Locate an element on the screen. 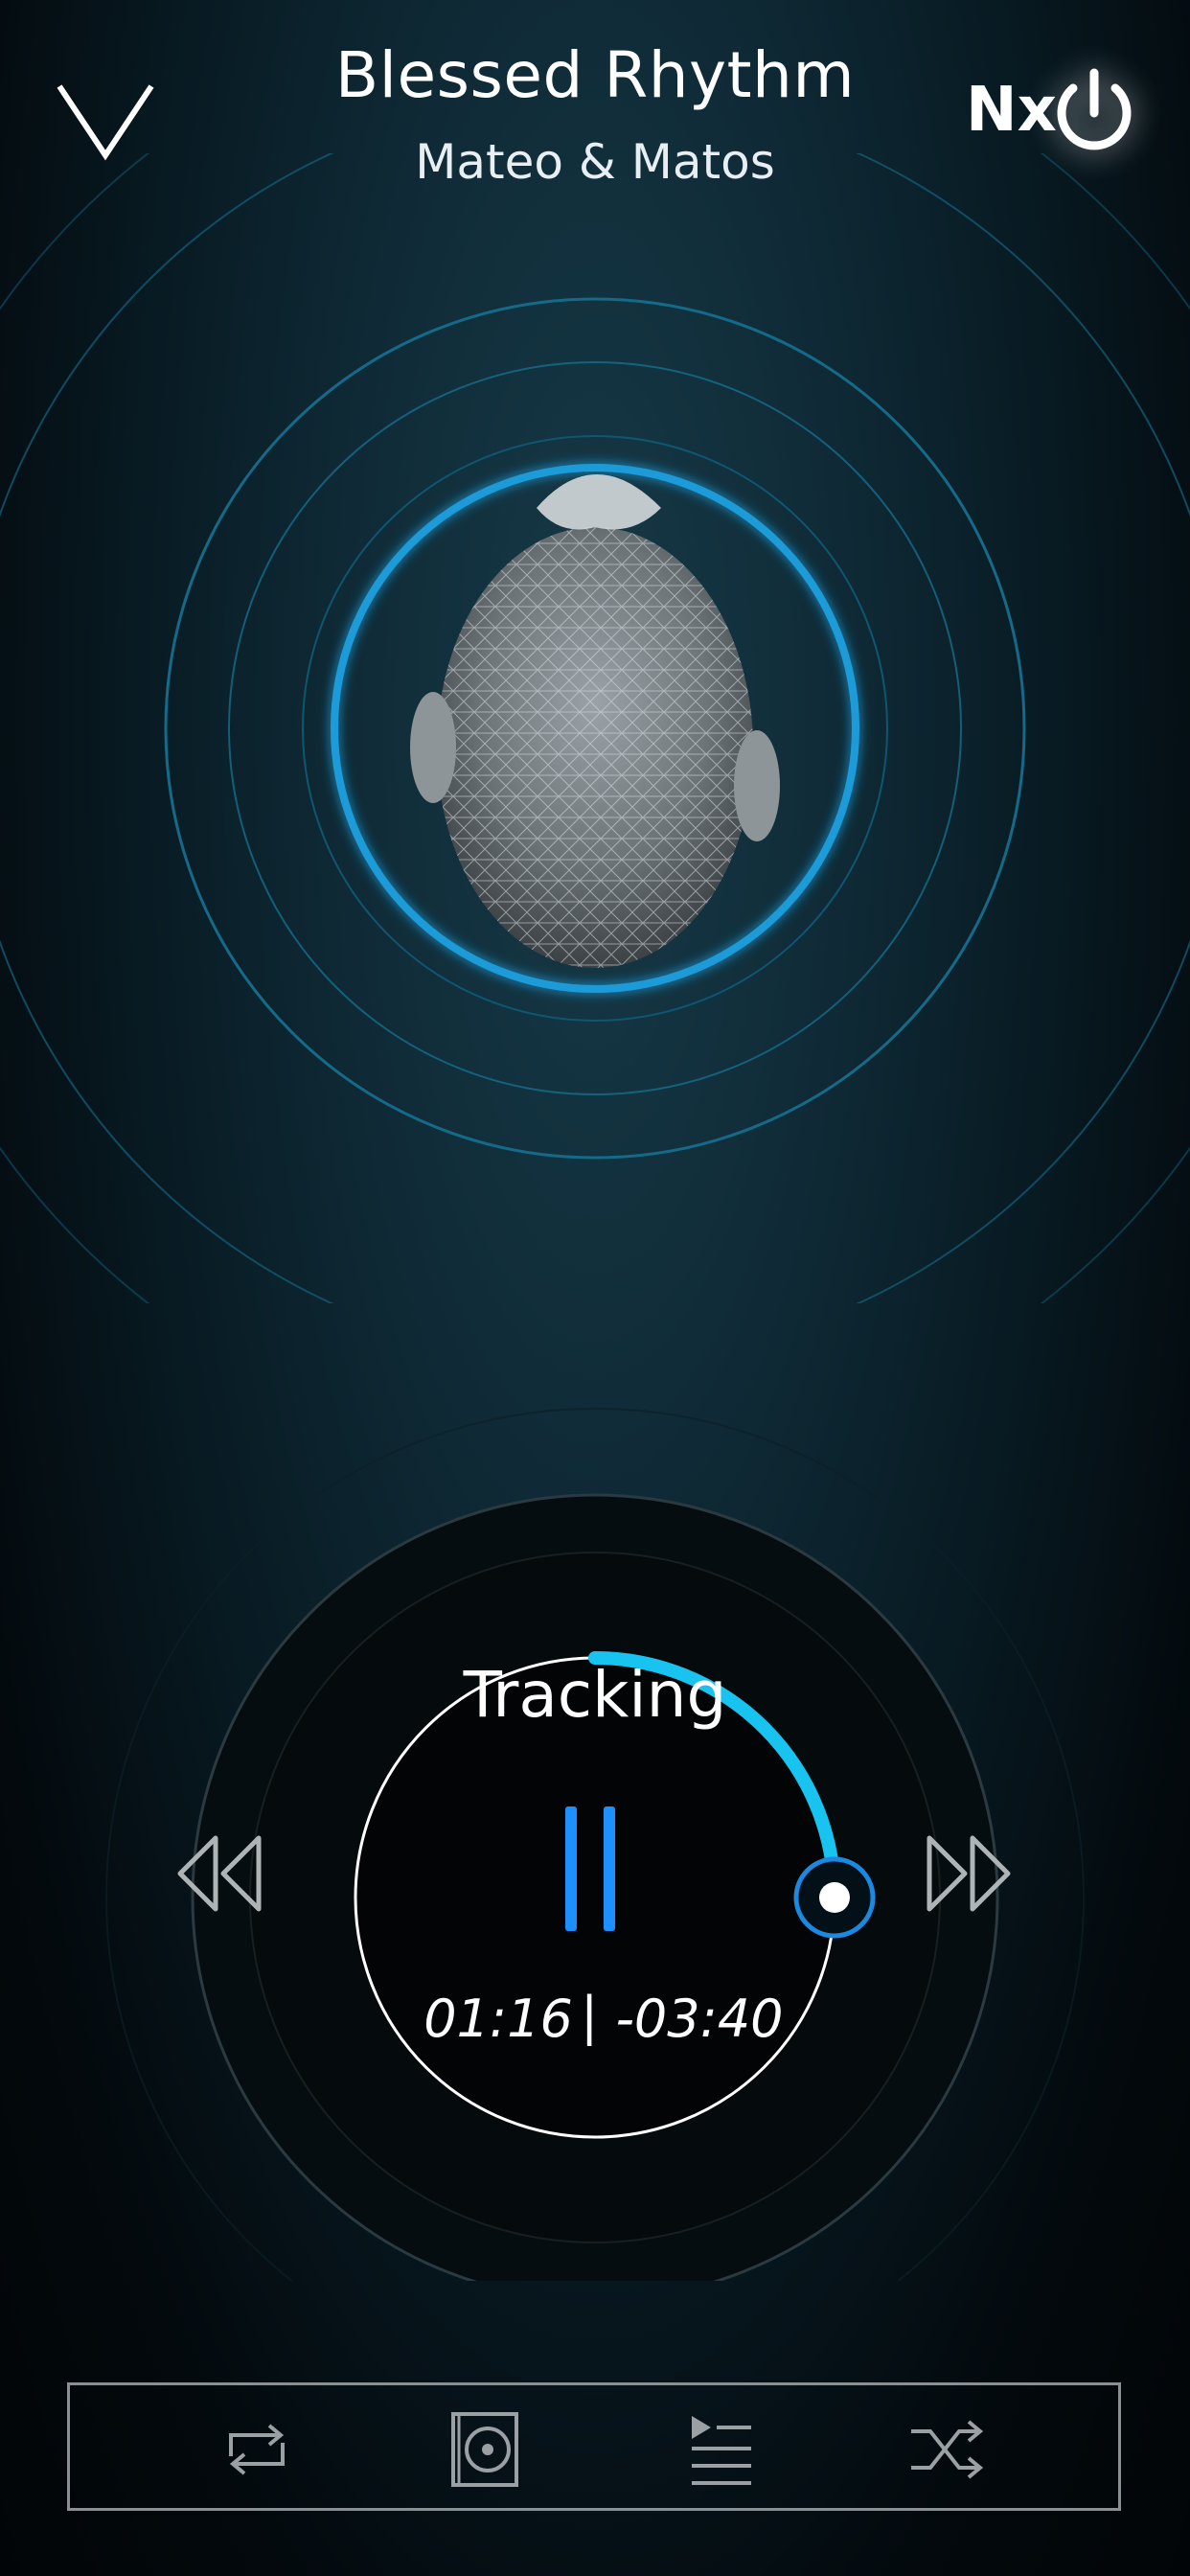 This screenshot has width=1190, height=2576. bottom-toolbar is located at coordinates (594, 2446).